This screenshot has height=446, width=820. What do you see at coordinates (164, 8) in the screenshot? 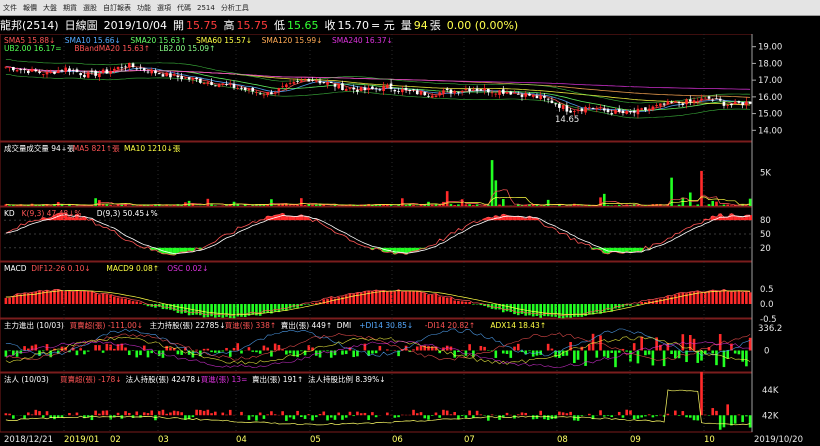
I see `toolbar-item: 選項` at bounding box center [164, 8].